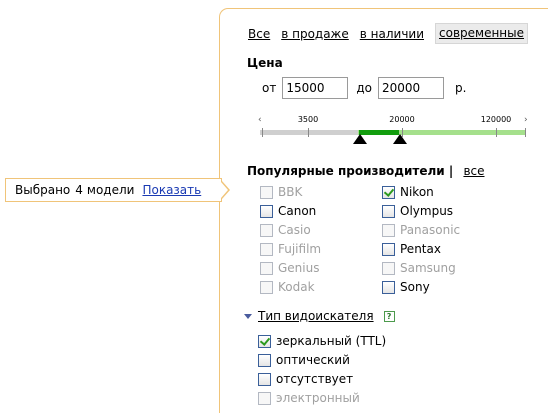 This screenshot has height=413, width=548. I want to click on option-label: Fujifilm, so click(300, 249).